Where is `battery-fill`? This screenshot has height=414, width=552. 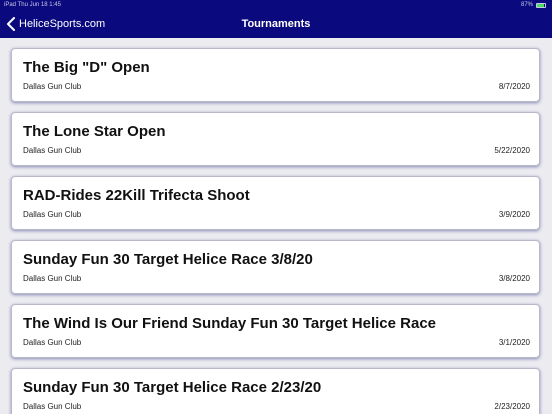
battery-fill is located at coordinates (540, 5).